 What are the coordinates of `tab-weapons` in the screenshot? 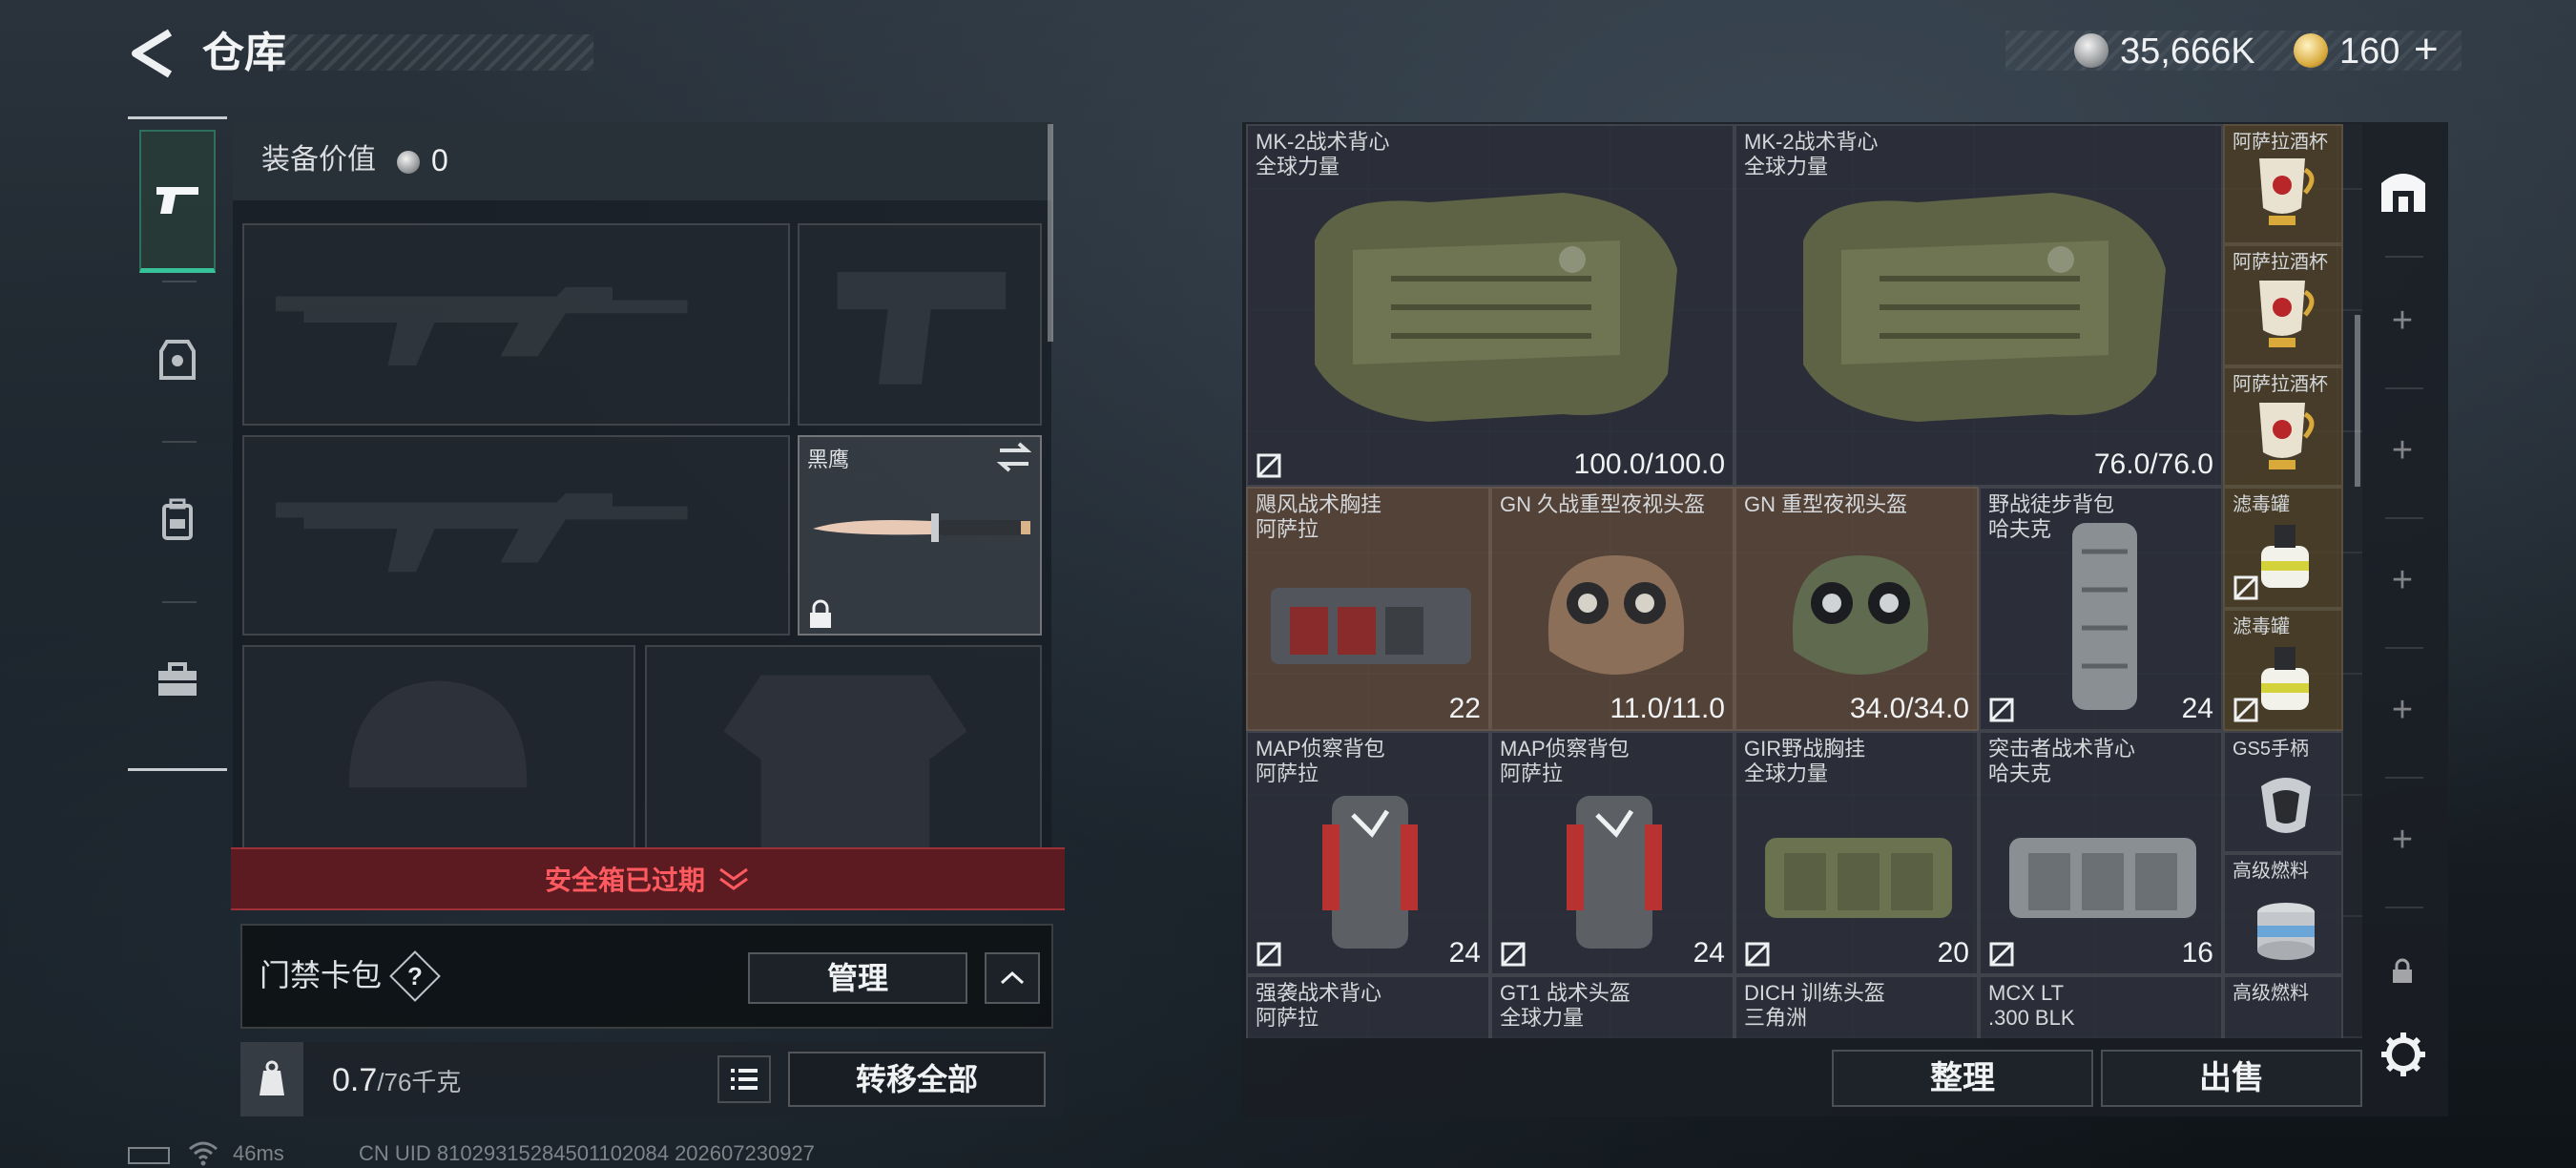 It's located at (177, 201).